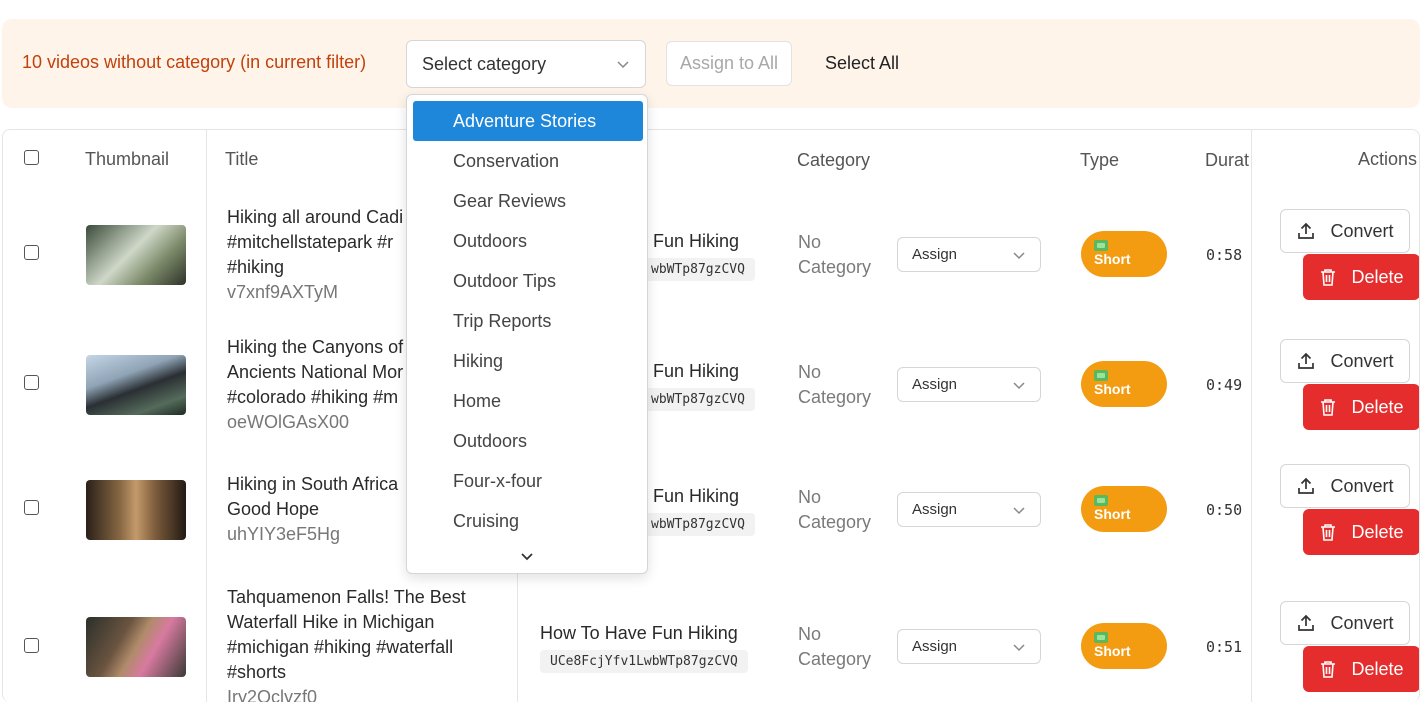 Image resolution: width=1420 pixels, height=702 pixels. I want to click on header-title: Title, so click(242, 159).